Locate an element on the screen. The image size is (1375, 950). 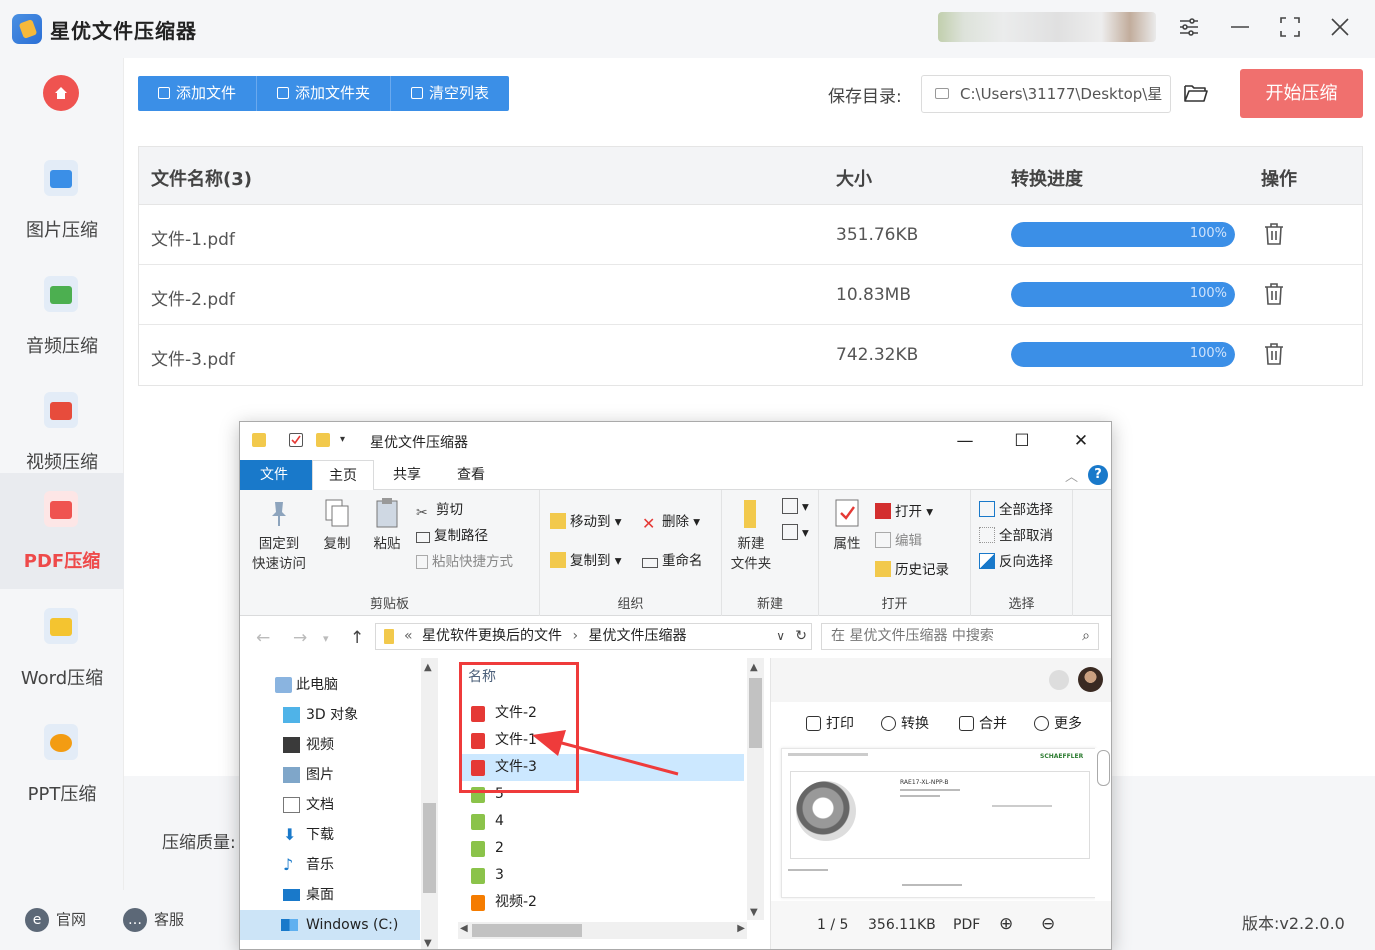
back-arrow-icon: ← is located at coordinates (263, 638).